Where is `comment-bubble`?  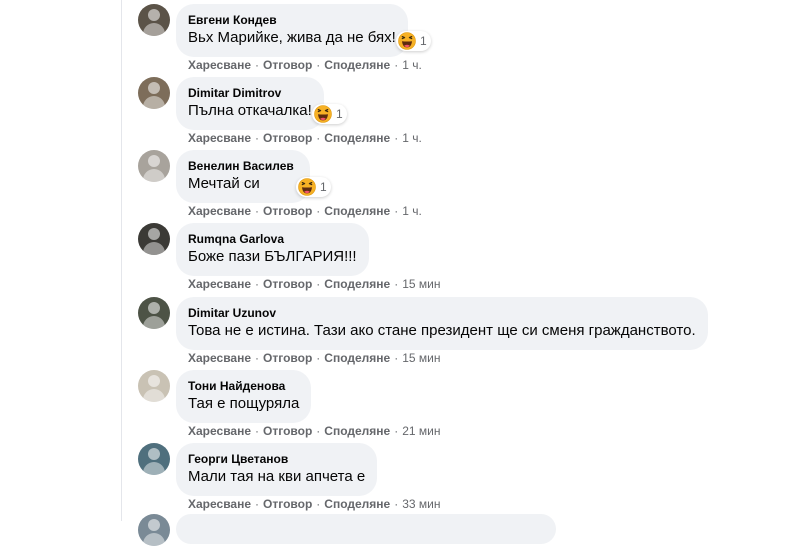
comment-bubble is located at coordinates (366, 529).